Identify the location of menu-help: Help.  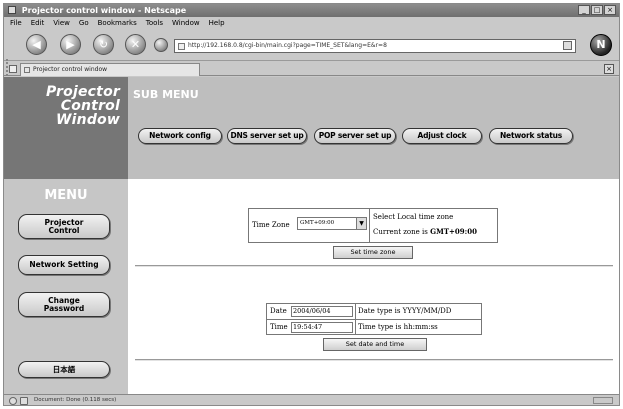
(217, 23).